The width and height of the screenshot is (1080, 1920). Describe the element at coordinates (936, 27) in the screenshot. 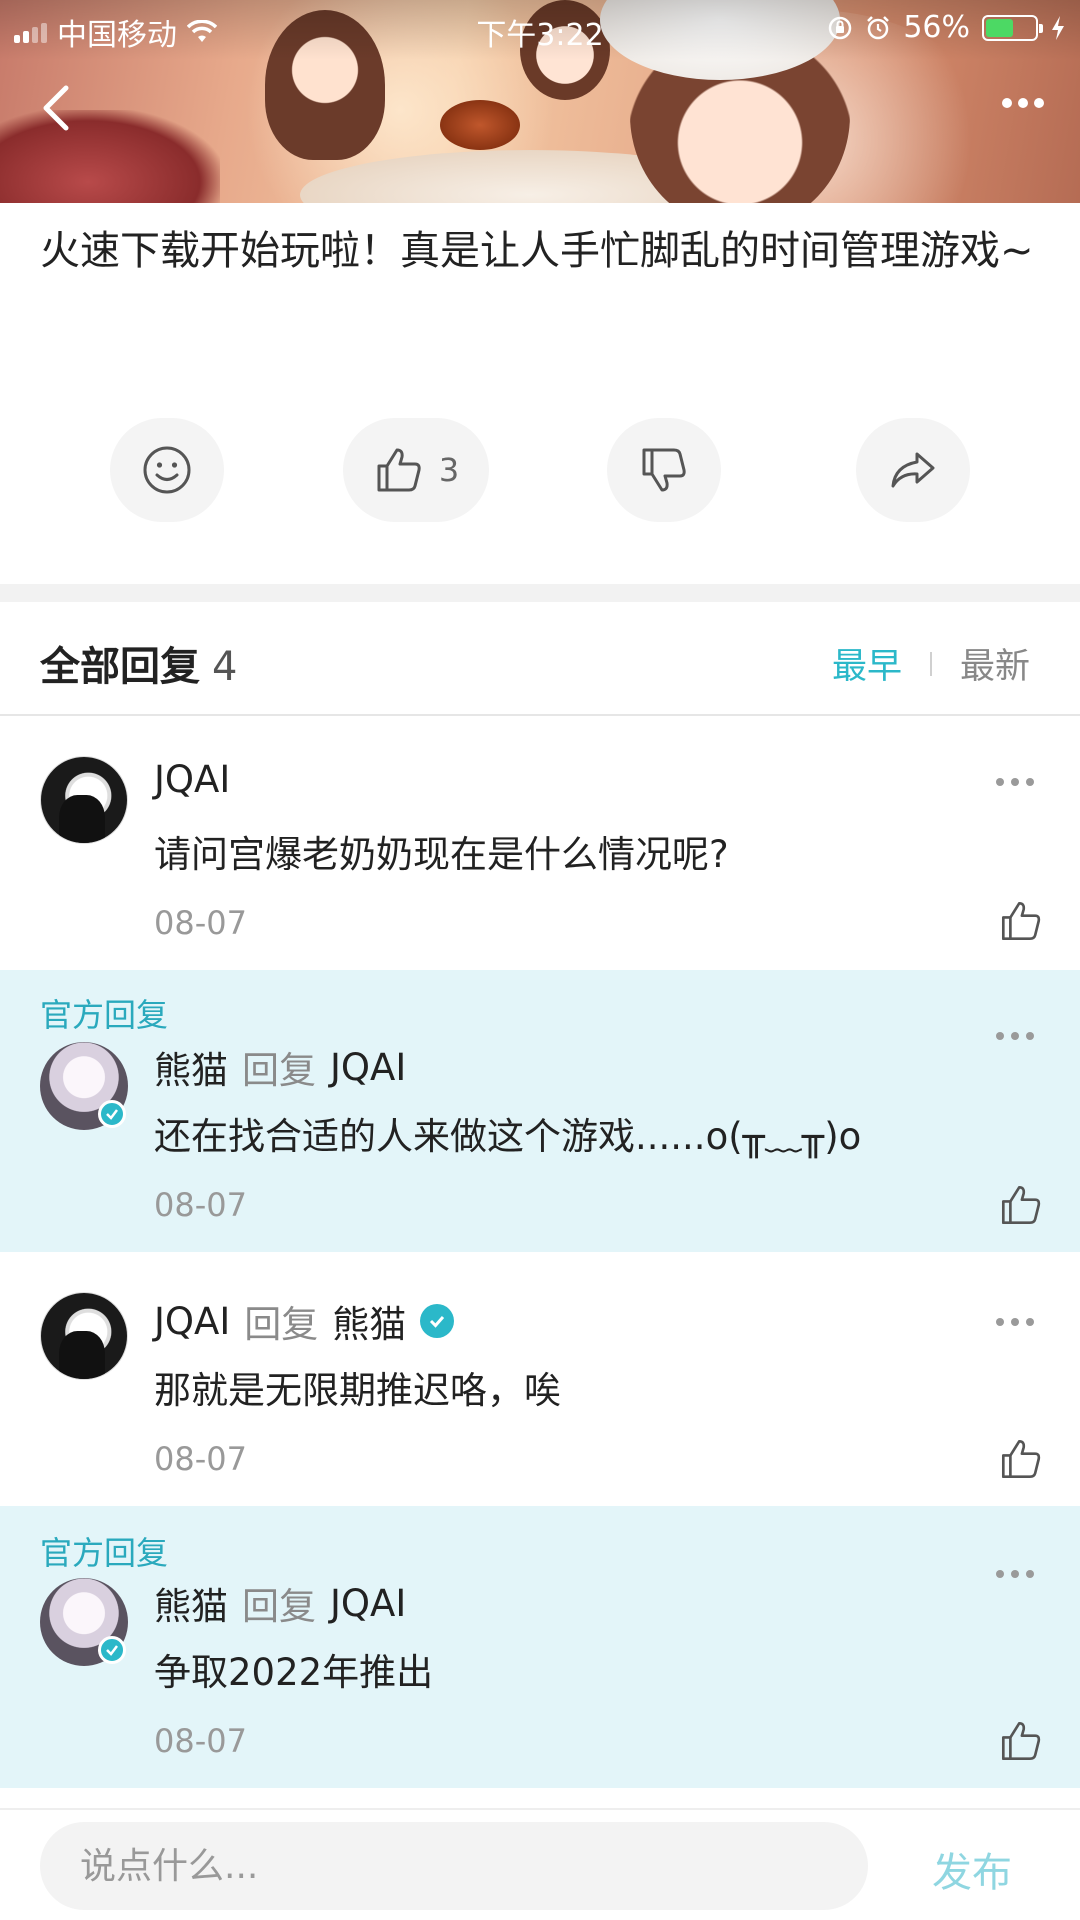

I see `battery-percent: 56%` at that location.